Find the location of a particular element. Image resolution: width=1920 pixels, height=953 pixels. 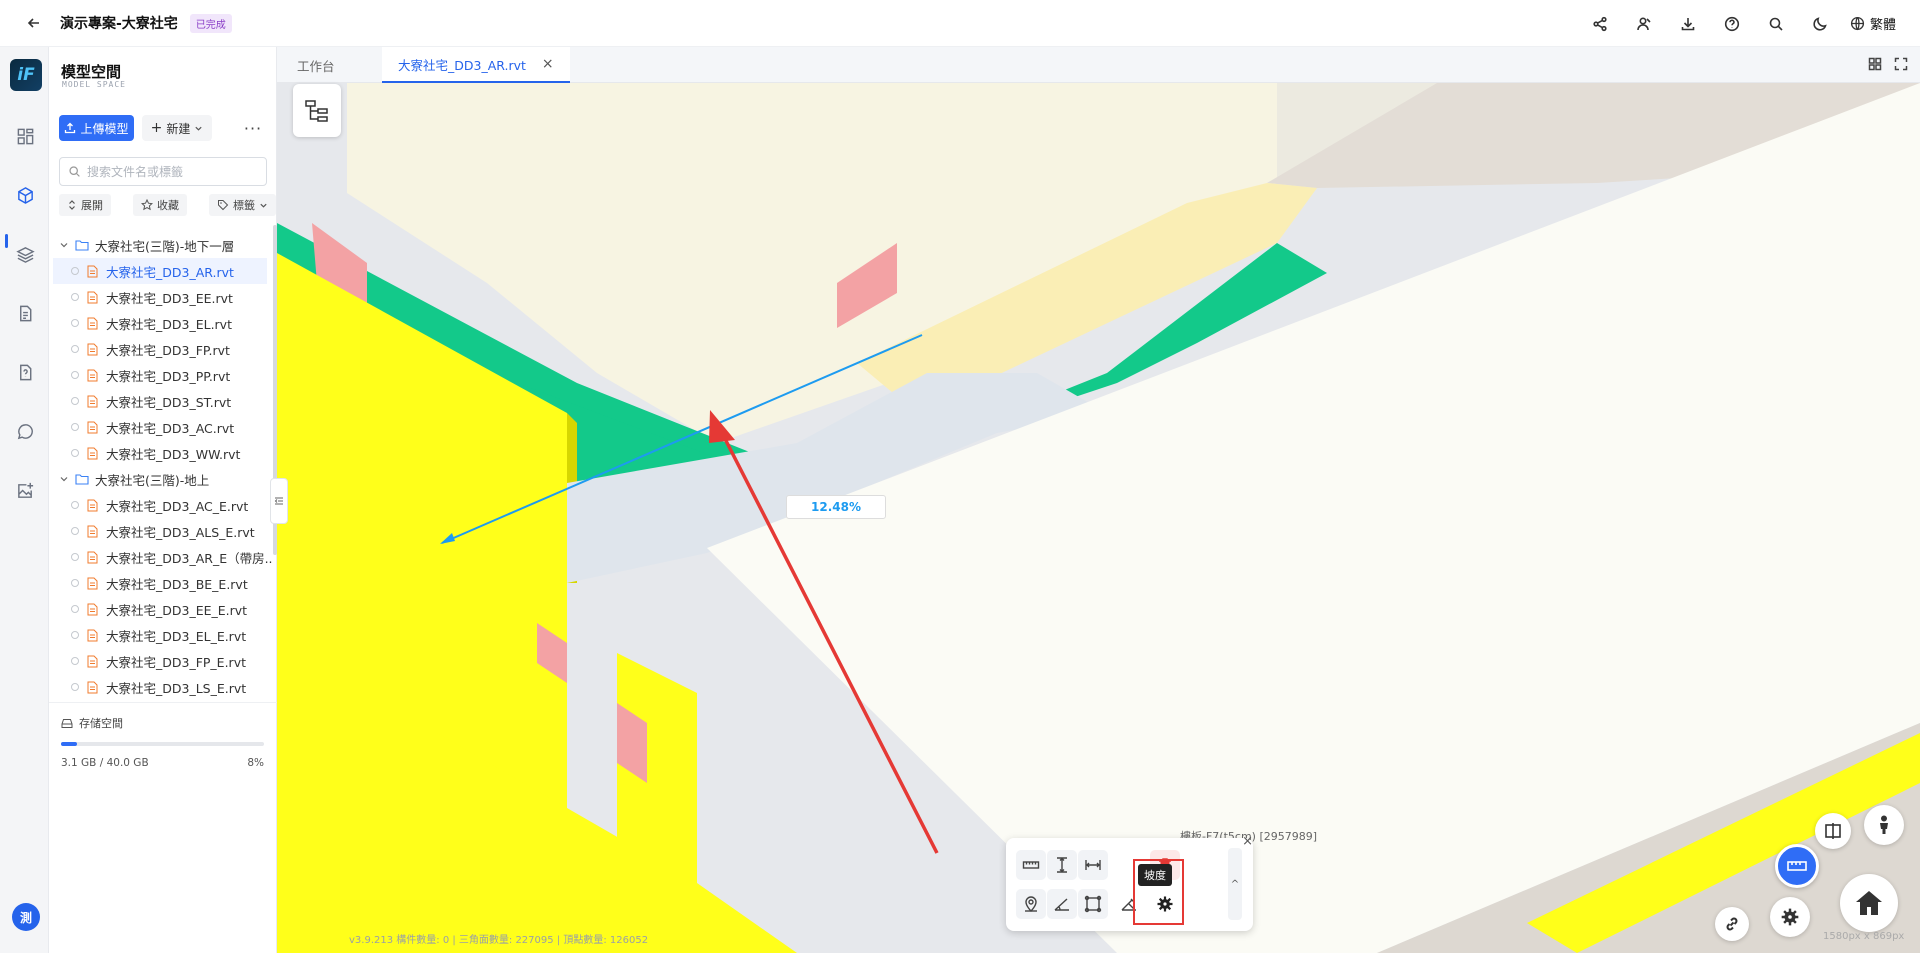

rail-layers is located at coordinates (25, 254).